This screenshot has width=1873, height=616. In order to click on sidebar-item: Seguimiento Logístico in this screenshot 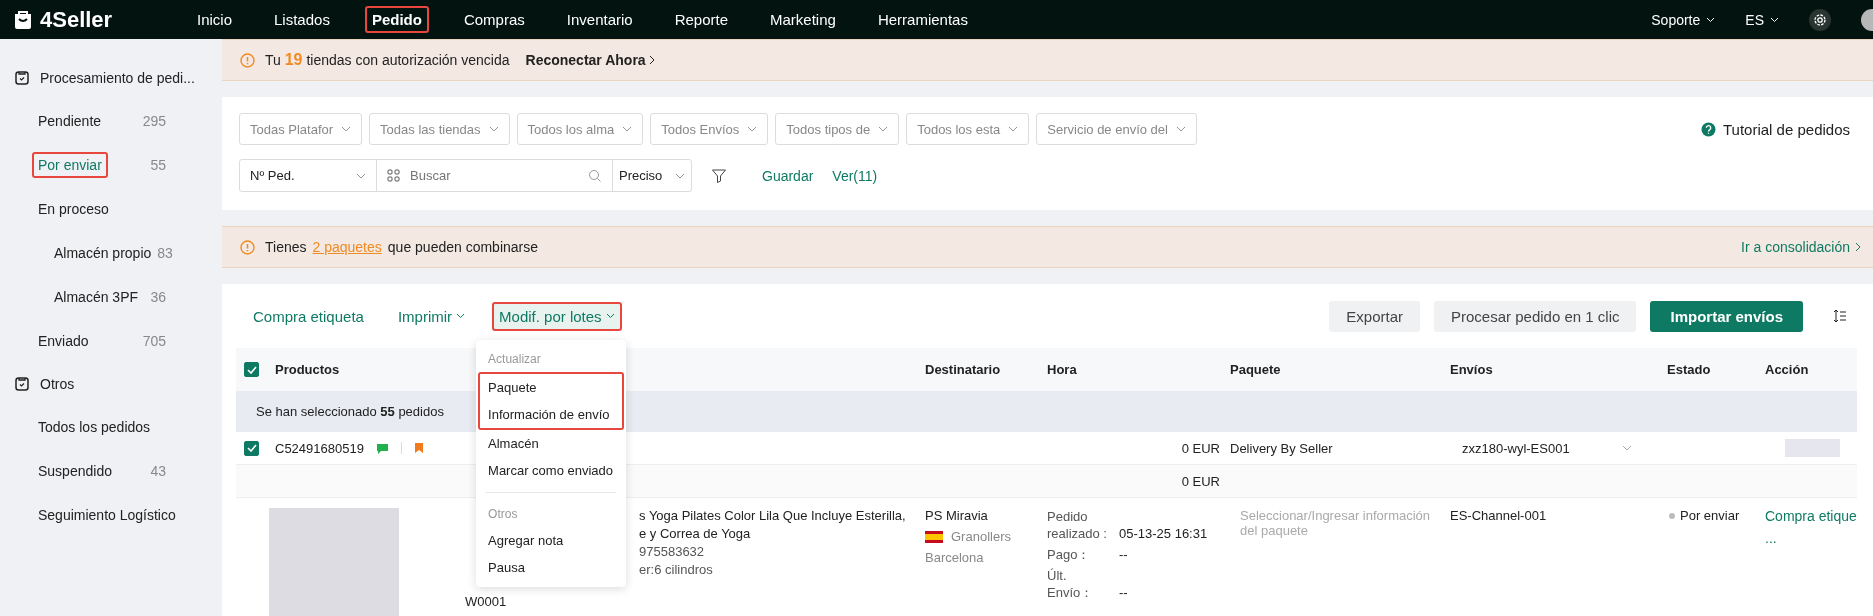, I will do `click(107, 515)`.